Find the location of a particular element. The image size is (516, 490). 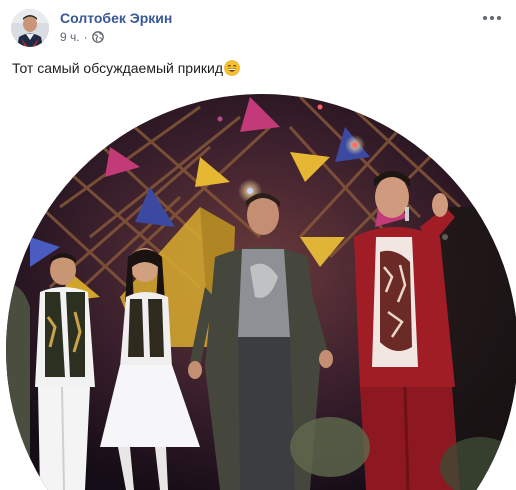

avatar is located at coordinates (30, 28).